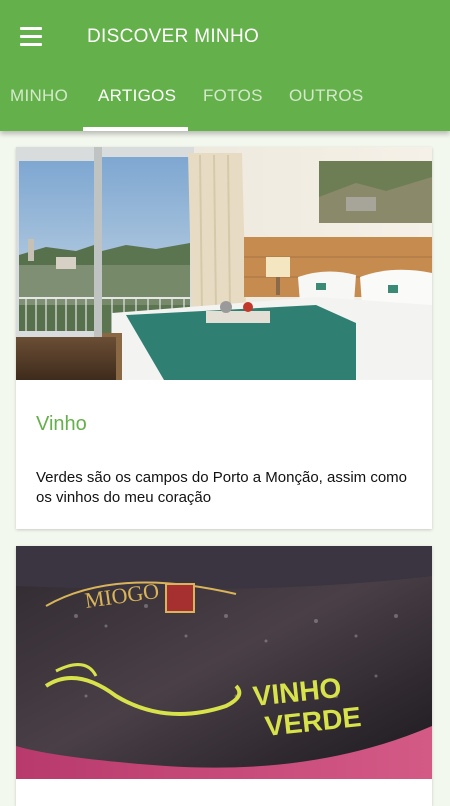 Image resolution: width=450 pixels, height=806 pixels. I want to click on tab-artigos: ARTIGOS, so click(137, 104).